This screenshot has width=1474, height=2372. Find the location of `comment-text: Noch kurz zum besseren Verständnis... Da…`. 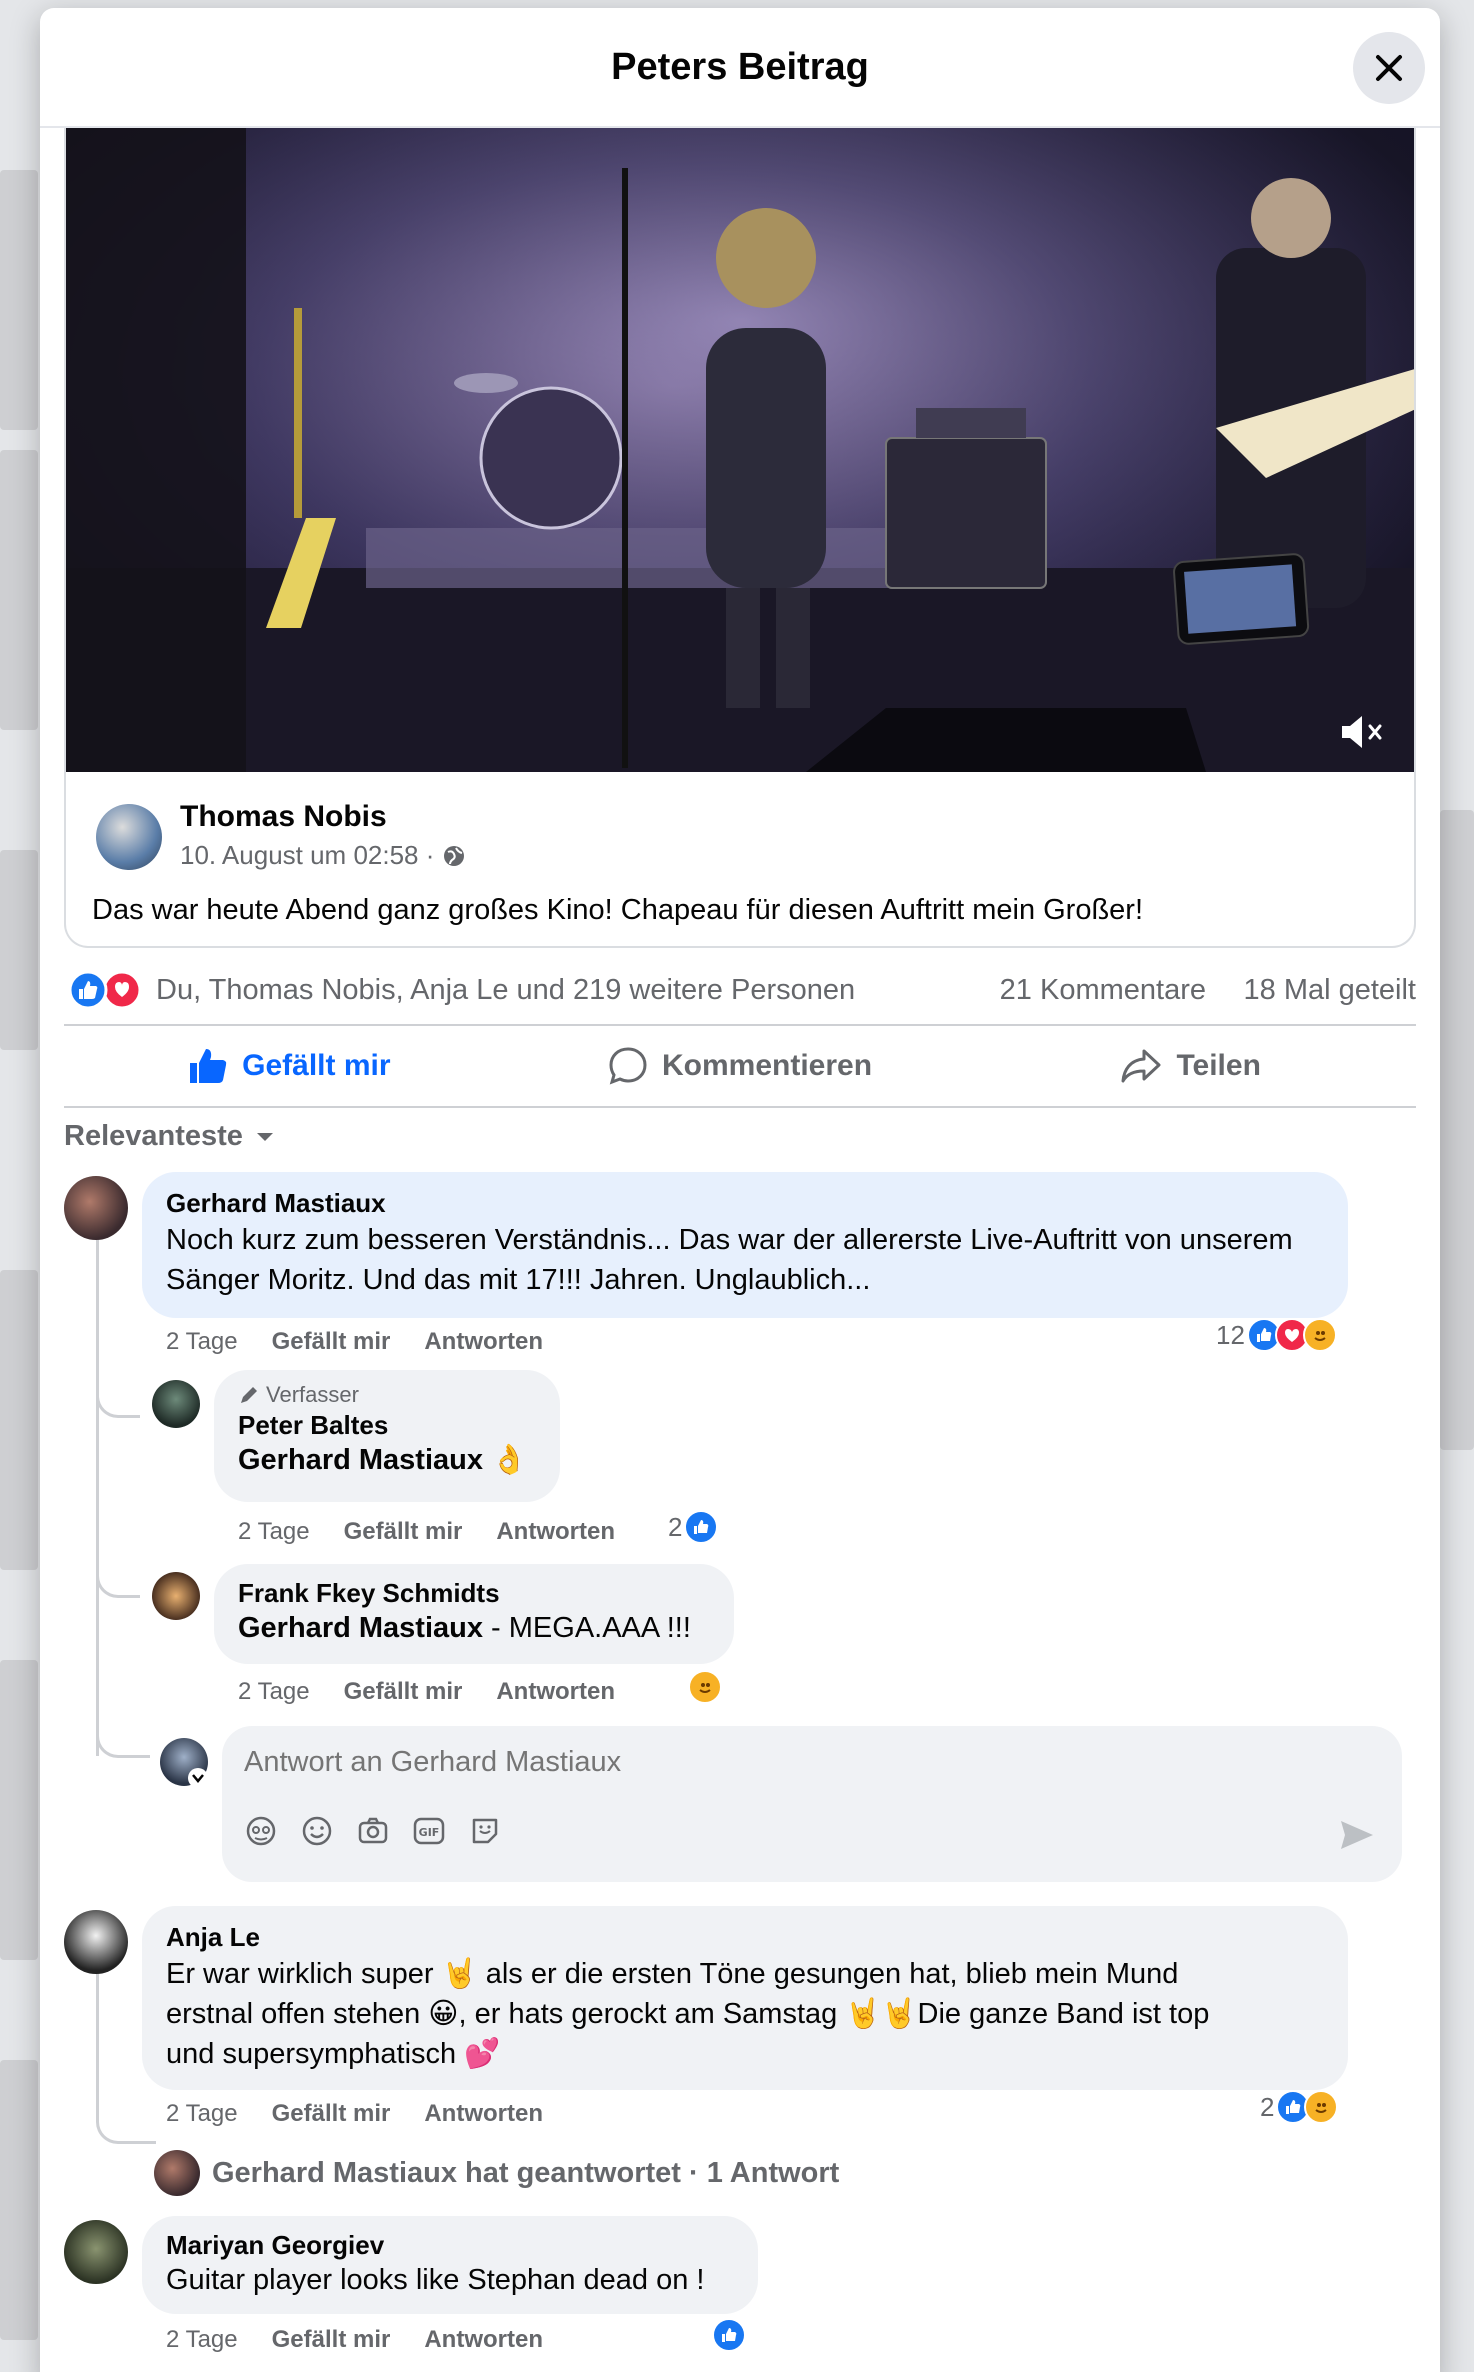

comment-text: Noch kurz zum besseren Verständnis... Da… is located at coordinates (729, 1260).